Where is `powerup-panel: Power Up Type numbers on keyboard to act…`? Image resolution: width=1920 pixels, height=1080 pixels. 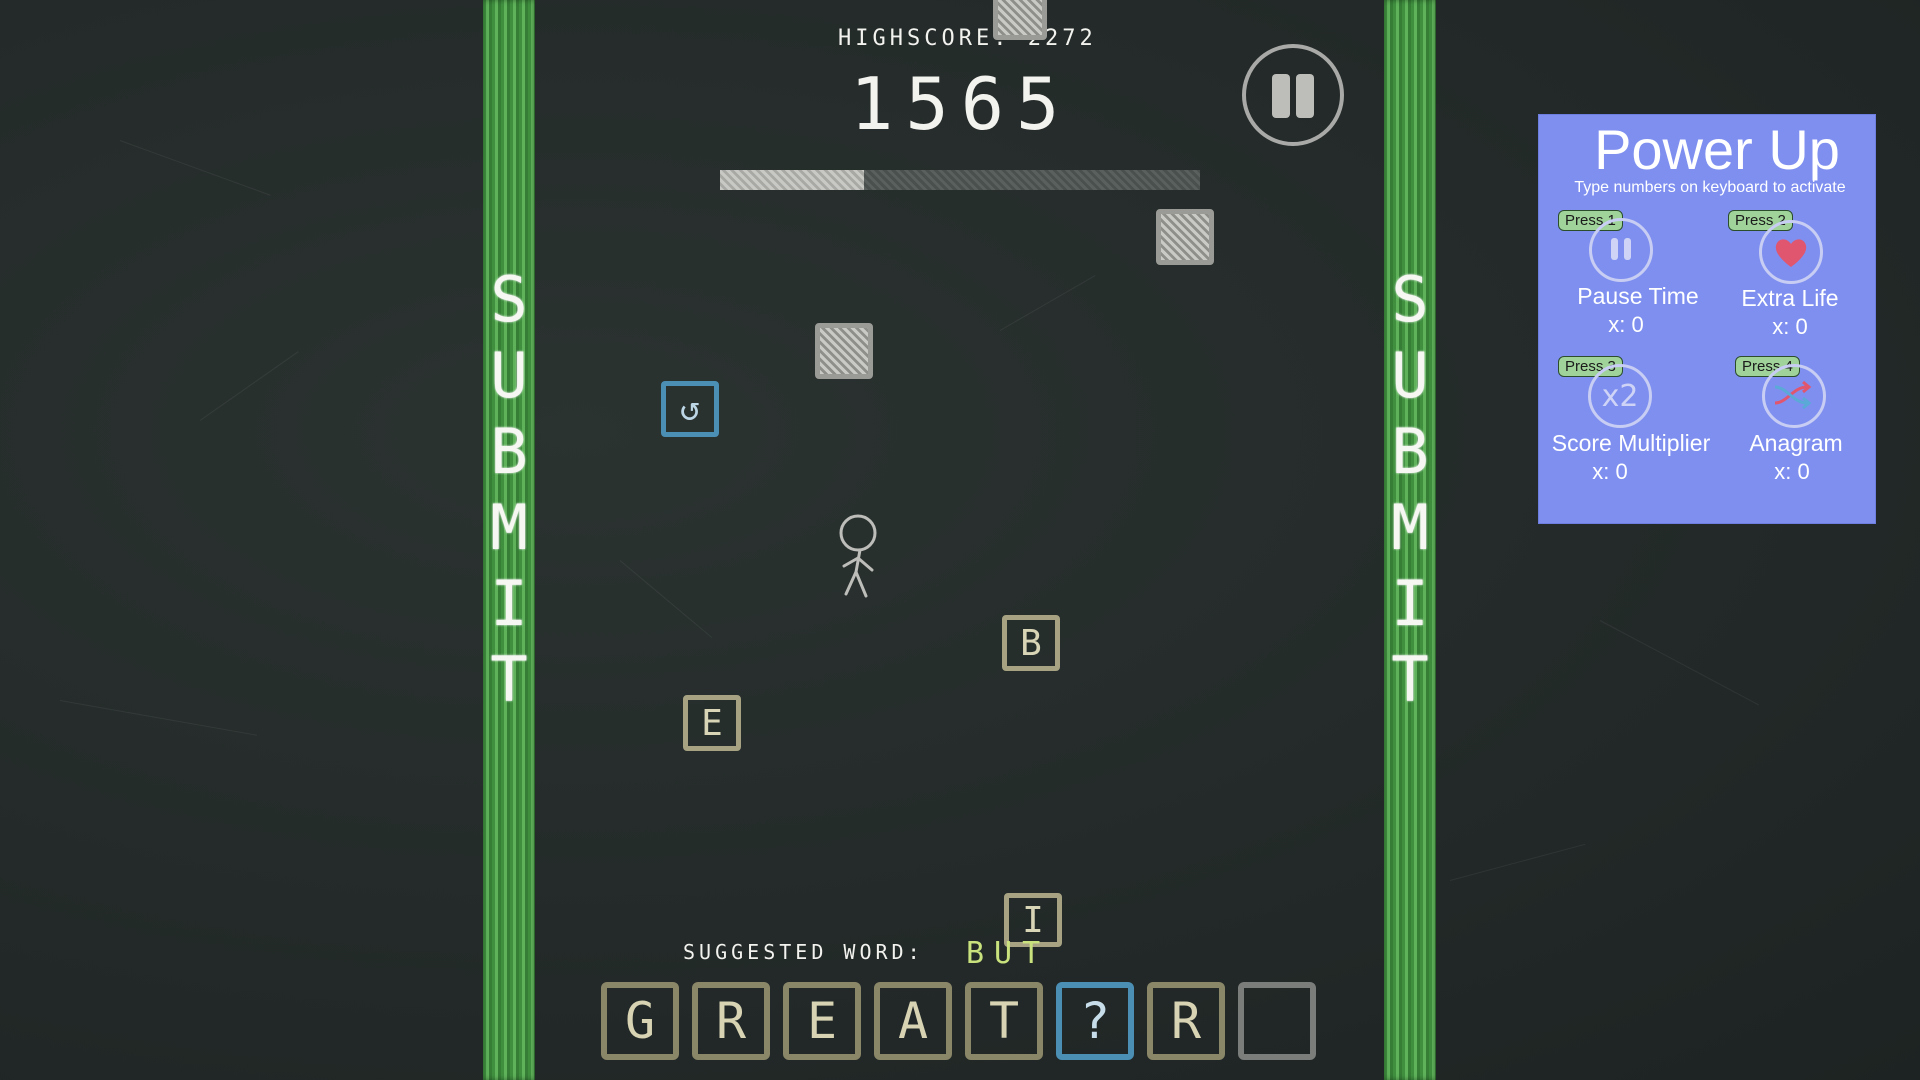 powerup-panel: Power Up Type numbers on keyboard to act… is located at coordinates (1707, 319).